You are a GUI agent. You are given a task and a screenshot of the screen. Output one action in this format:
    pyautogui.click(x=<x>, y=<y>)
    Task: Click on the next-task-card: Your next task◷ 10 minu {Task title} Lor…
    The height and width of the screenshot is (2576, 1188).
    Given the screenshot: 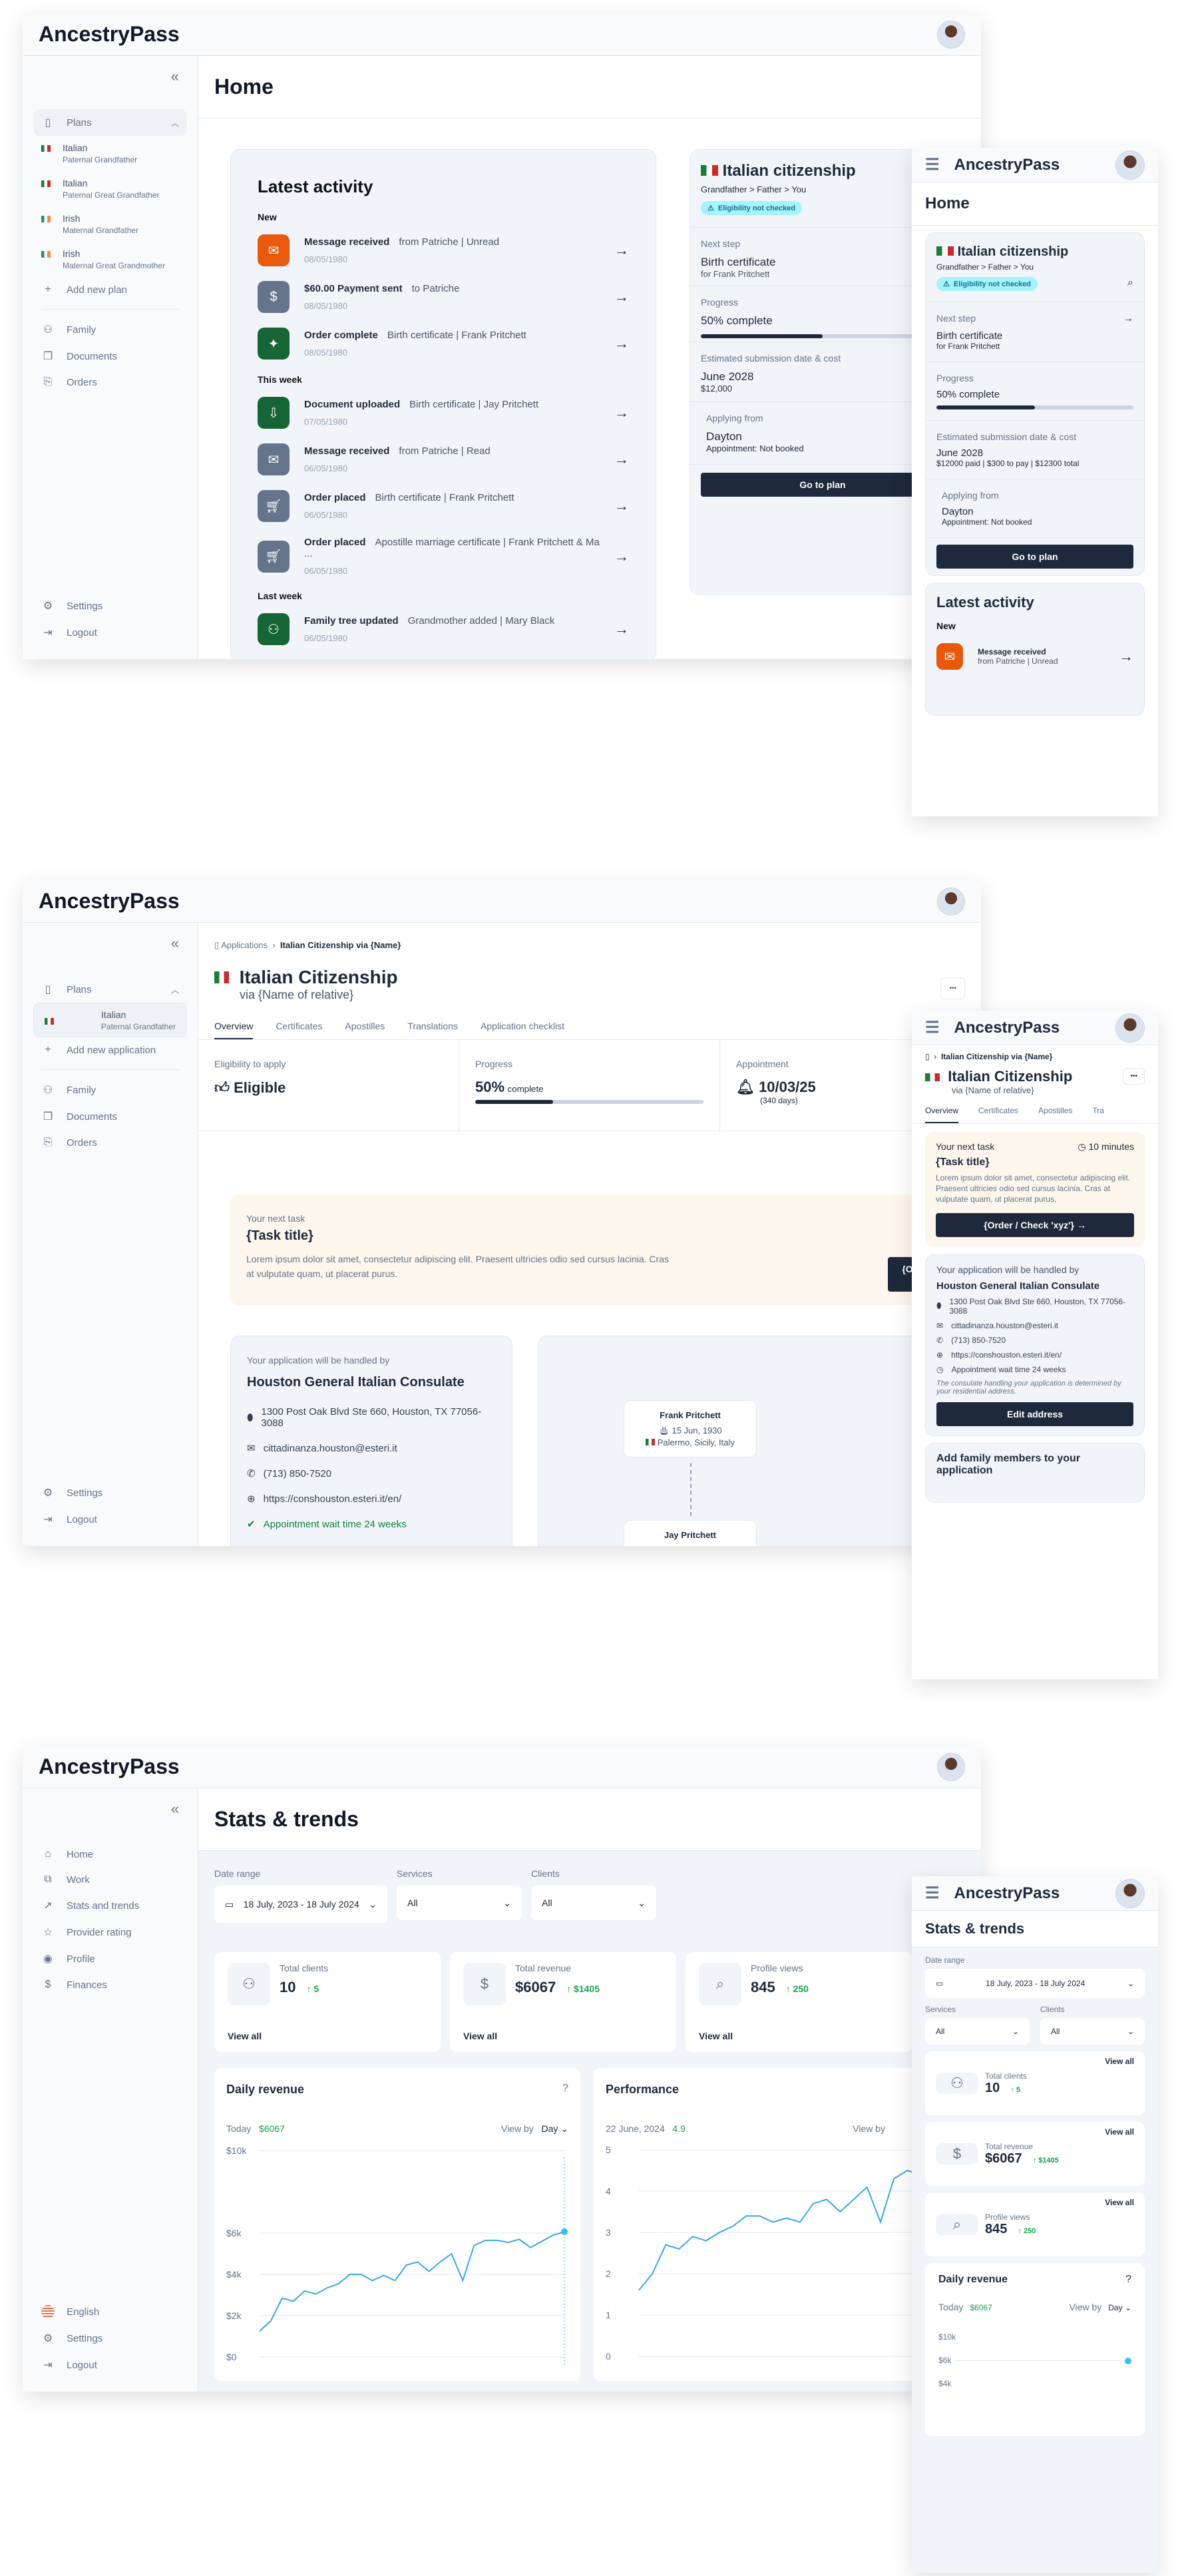 What is the action you would take?
    pyautogui.click(x=605, y=1250)
    